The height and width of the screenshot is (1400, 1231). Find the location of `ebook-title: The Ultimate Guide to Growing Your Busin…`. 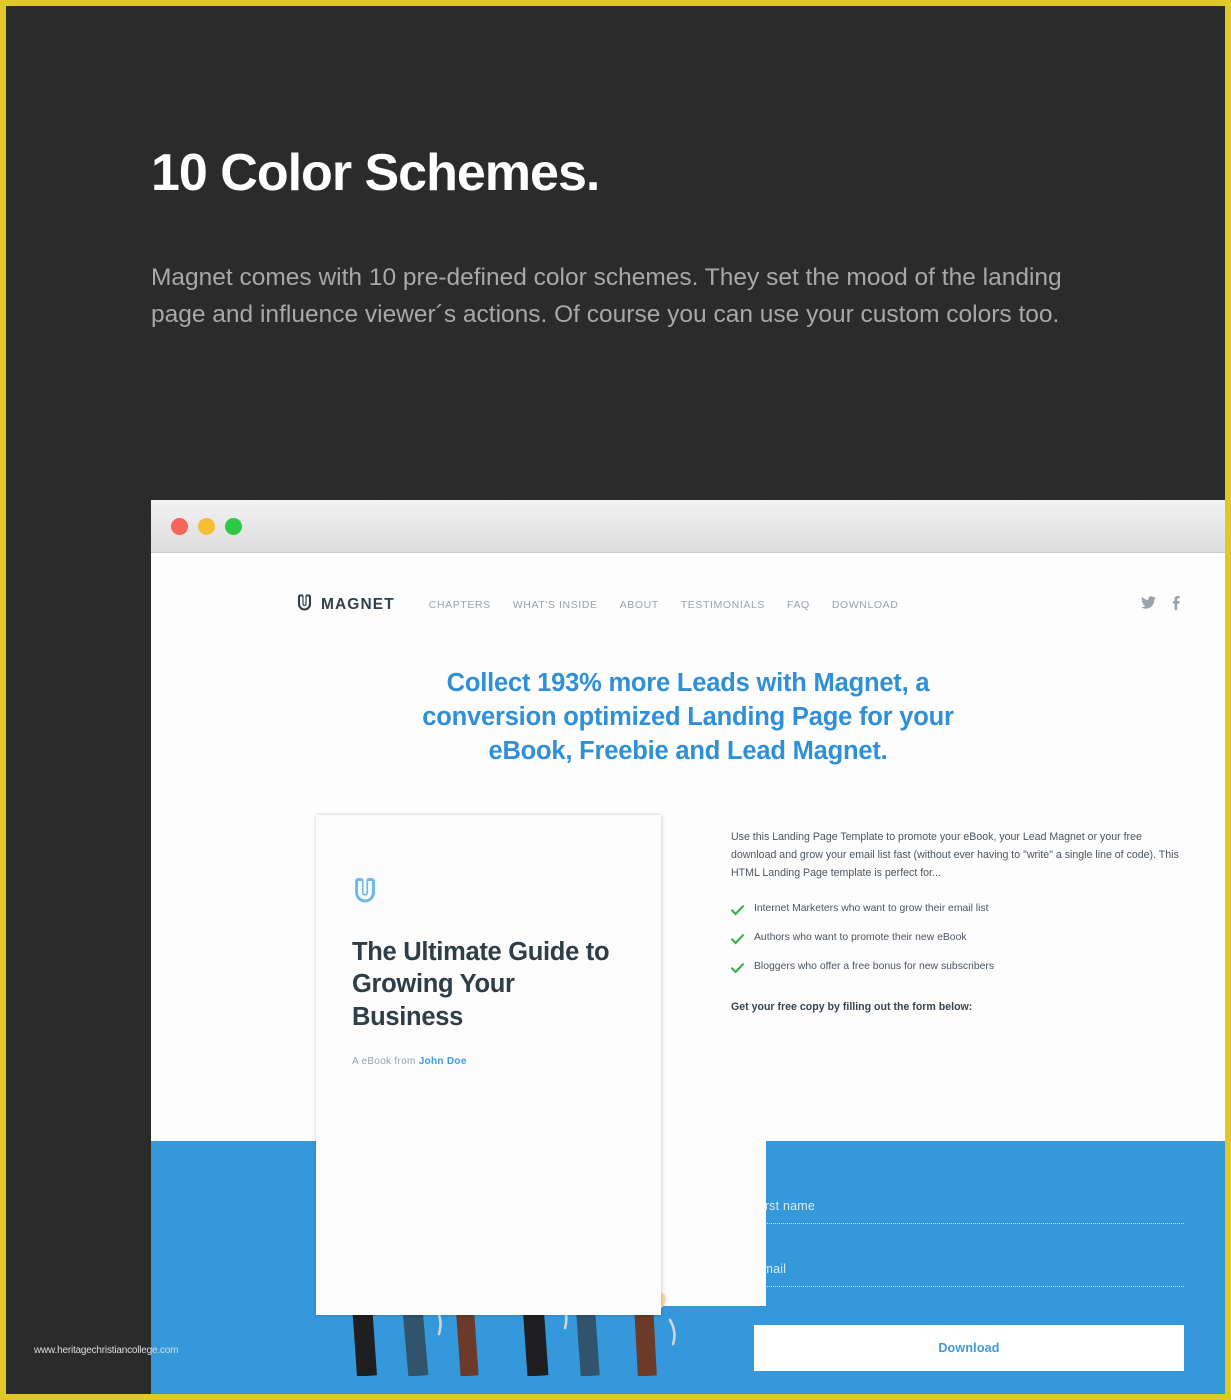

ebook-title: The Ultimate Guide to Growing Your Busin… is located at coordinates (481, 984).